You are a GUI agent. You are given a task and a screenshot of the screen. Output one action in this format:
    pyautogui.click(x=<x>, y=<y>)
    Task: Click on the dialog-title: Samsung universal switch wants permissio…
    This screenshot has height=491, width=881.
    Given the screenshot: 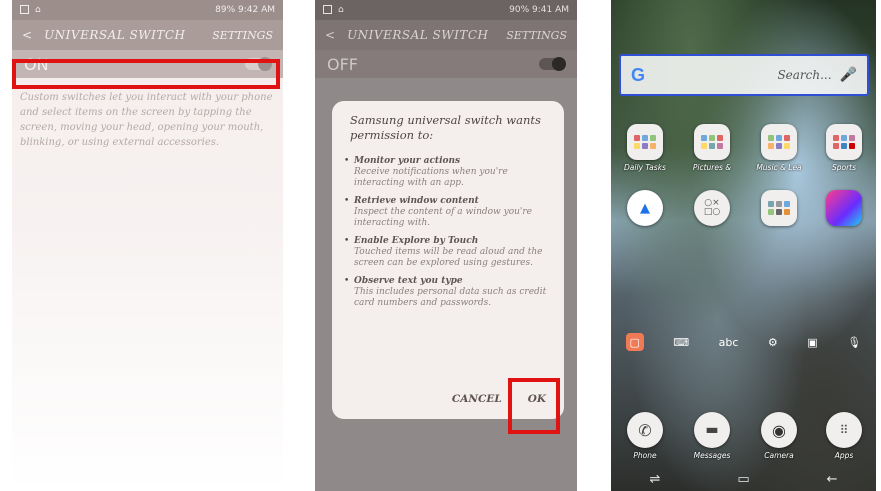 What is the action you would take?
    pyautogui.click(x=445, y=127)
    